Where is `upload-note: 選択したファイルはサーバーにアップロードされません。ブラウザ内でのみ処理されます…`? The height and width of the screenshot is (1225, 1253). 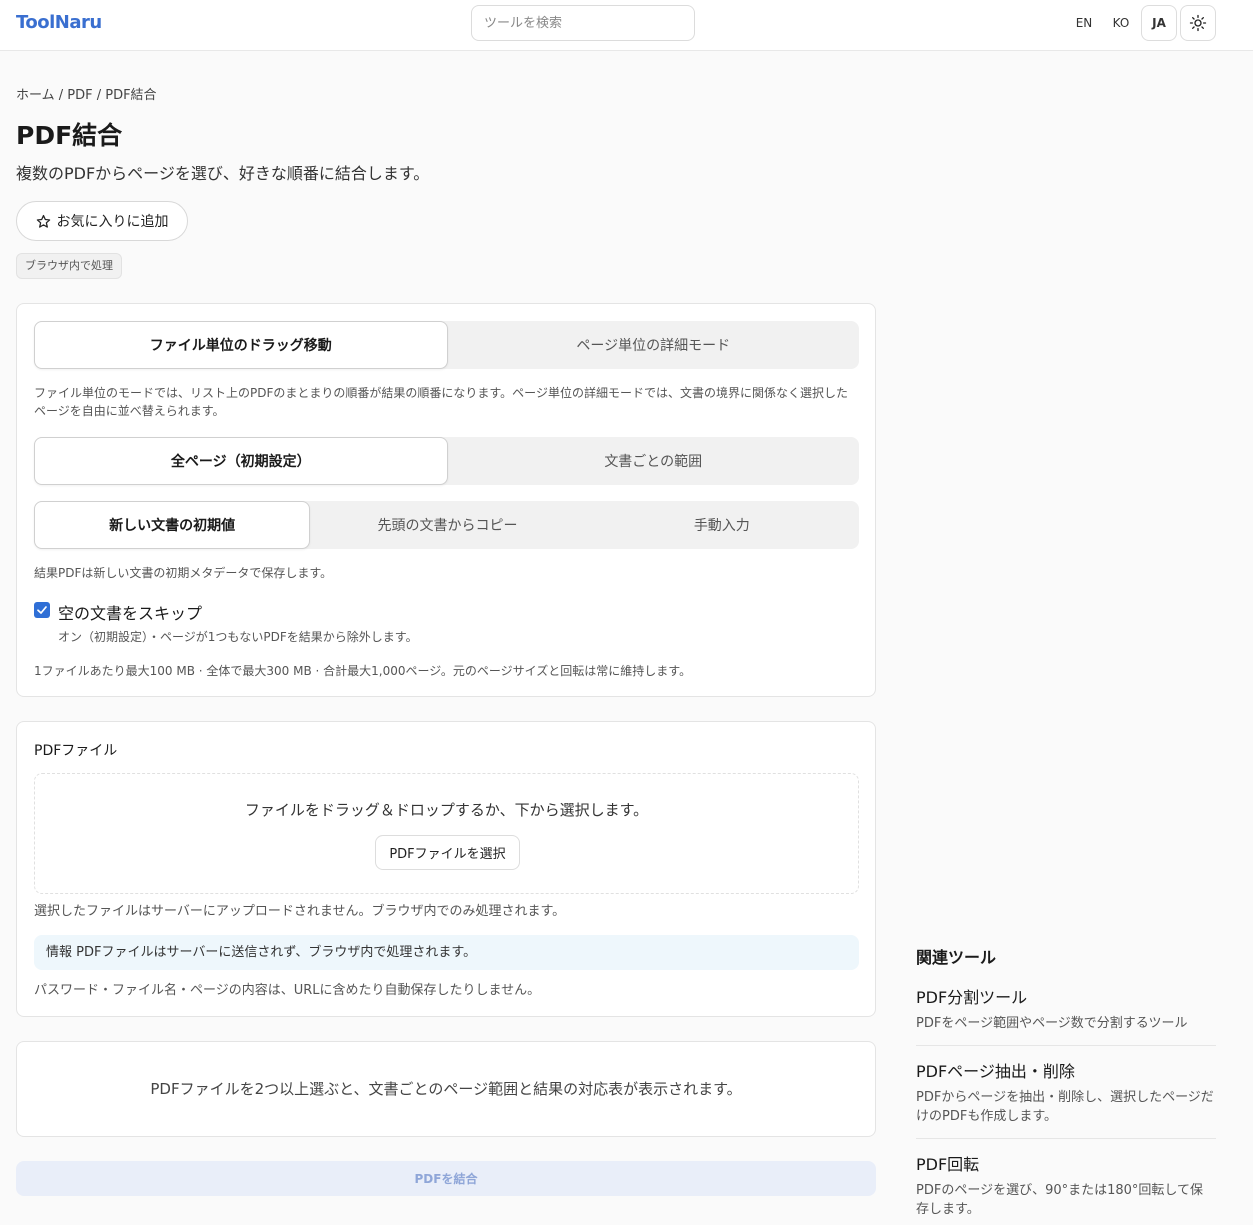 upload-note: 選択したファイルはサーバーにアップロードされません。ブラウザ内でのみ処理されます… is located at coordinates (300, 911).